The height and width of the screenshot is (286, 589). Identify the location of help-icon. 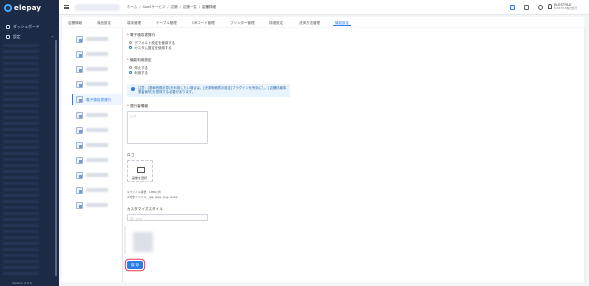
(540, 7).